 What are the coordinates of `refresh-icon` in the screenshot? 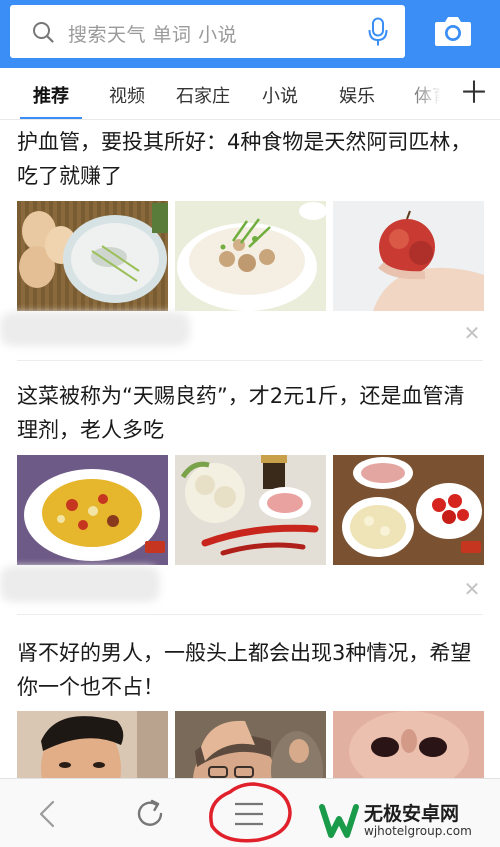 It's located at (150, 814).